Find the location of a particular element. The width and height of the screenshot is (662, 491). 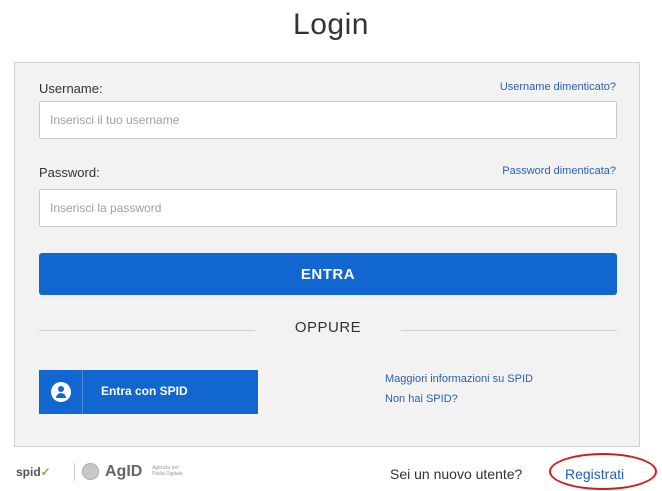

spid-icon-box is located at coordinates (61, 392).